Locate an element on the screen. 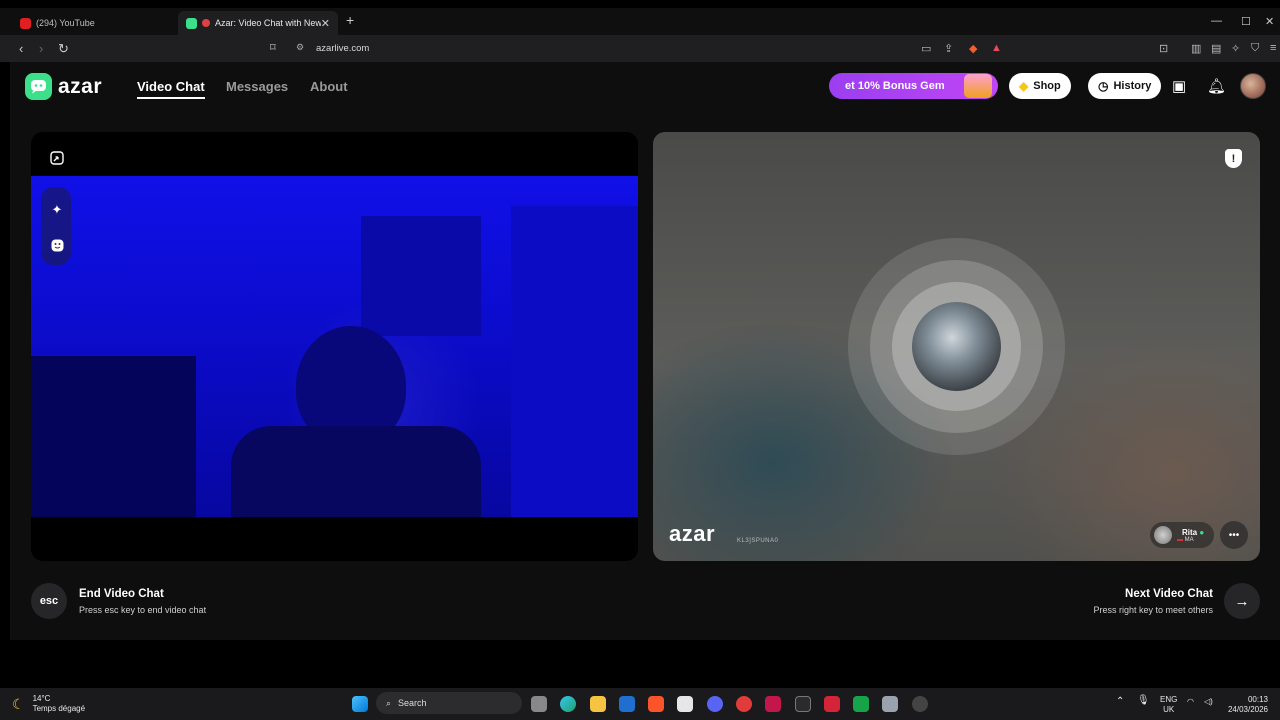 The image size is (1280, 720). wall-shape is located at coordinates (421, 276).